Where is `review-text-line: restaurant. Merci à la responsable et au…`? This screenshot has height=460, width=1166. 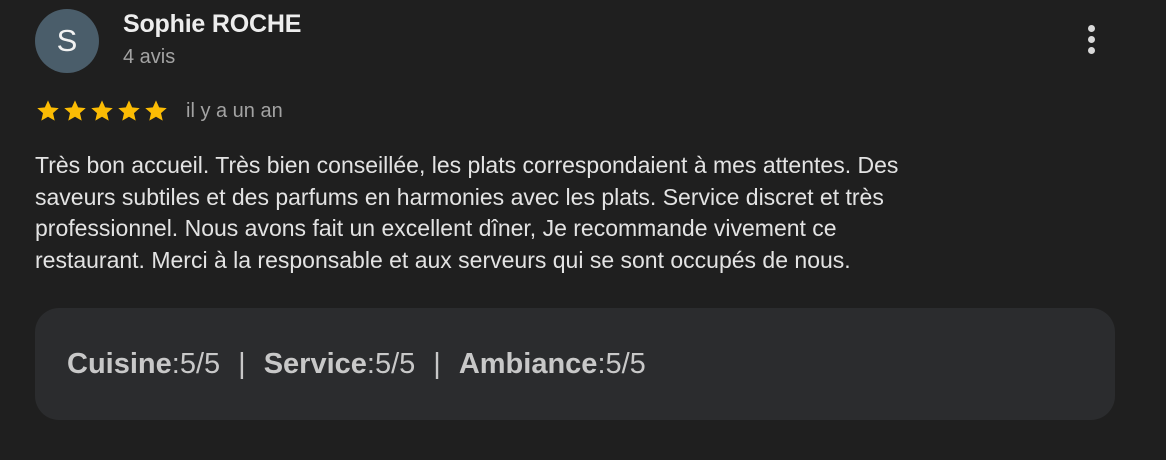 review-text-line: restaurant. Merci à la responsable et au… is located at coordinates (443, 259).